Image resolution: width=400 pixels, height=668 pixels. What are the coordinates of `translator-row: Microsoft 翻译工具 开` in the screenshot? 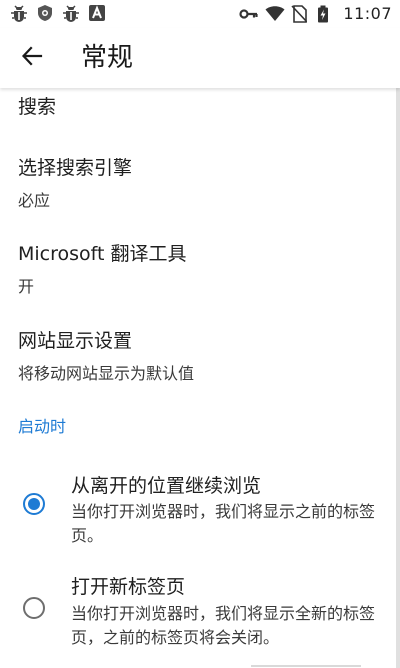 It's located at (196, 259).